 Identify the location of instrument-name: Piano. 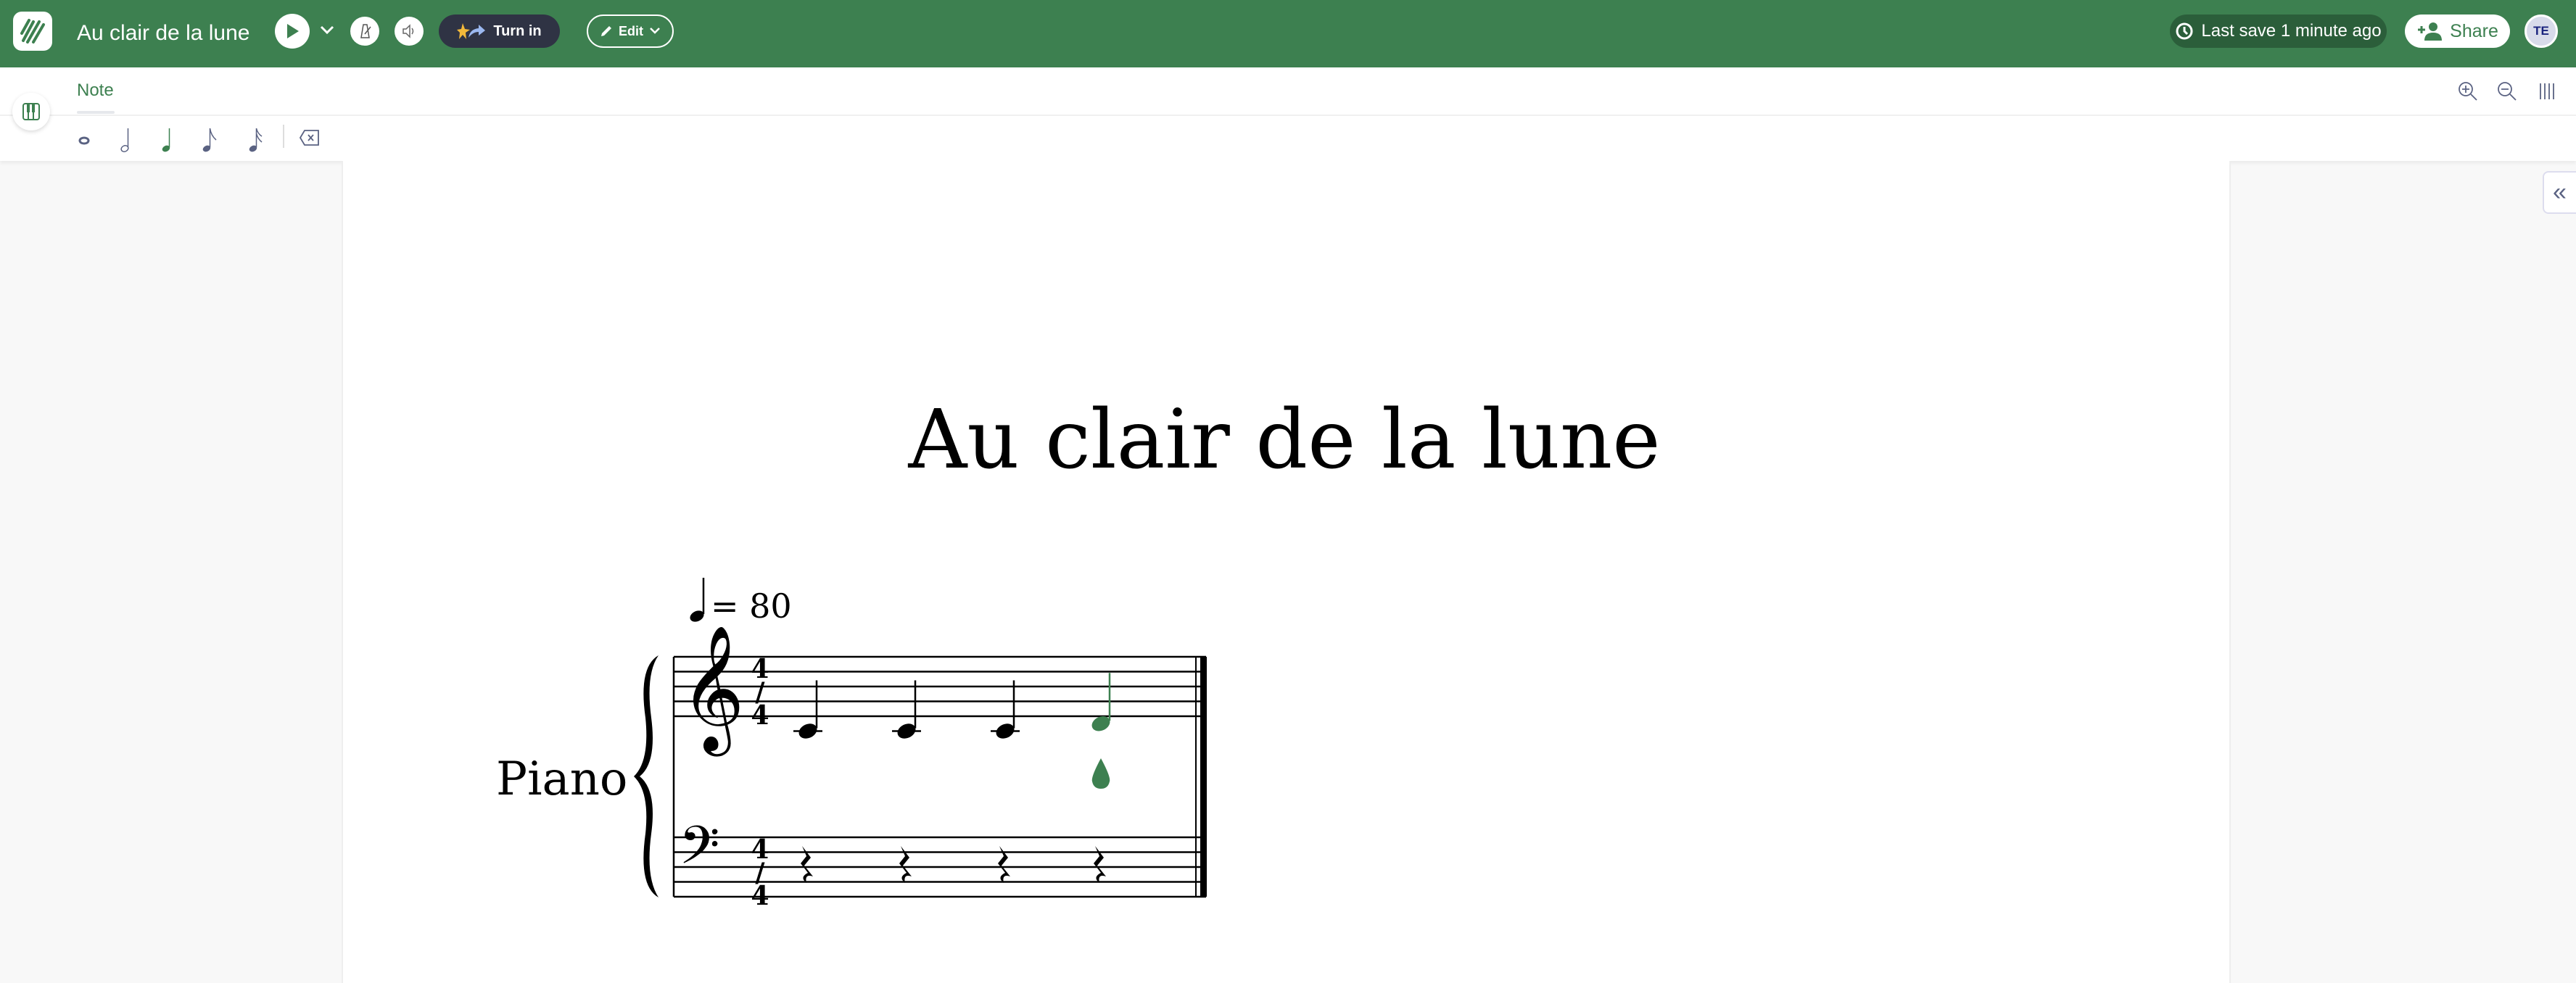
(561, 779).